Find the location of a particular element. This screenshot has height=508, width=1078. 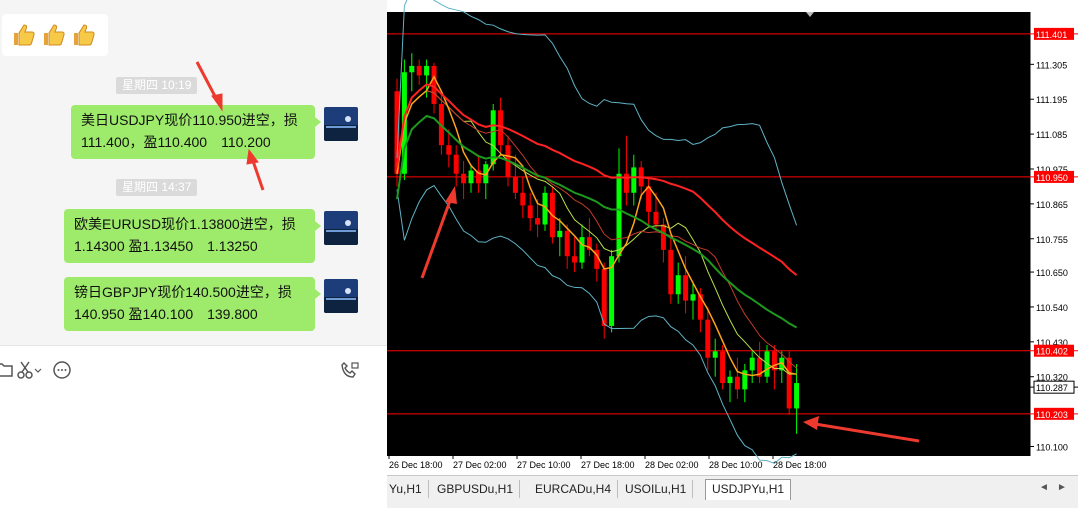

y-tick-label: 110.755 is located at coordinates (1052, 240).